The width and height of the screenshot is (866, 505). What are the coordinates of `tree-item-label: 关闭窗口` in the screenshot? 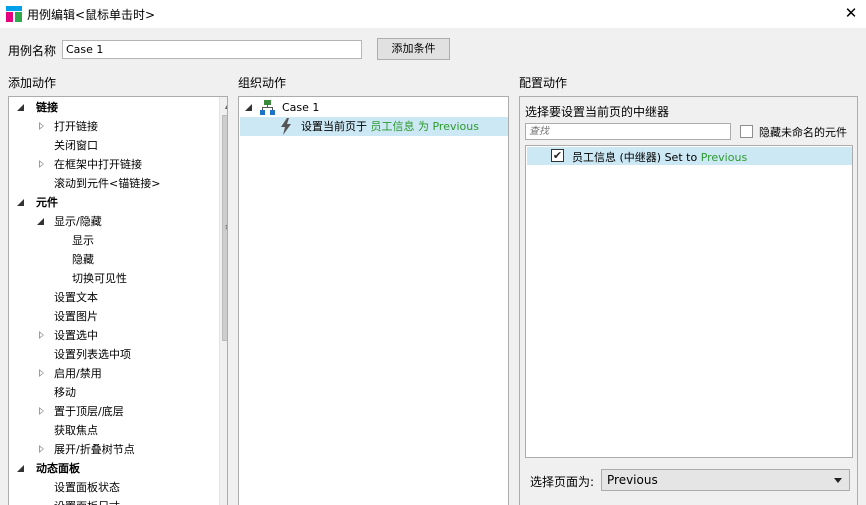 It's located at (76, 145).